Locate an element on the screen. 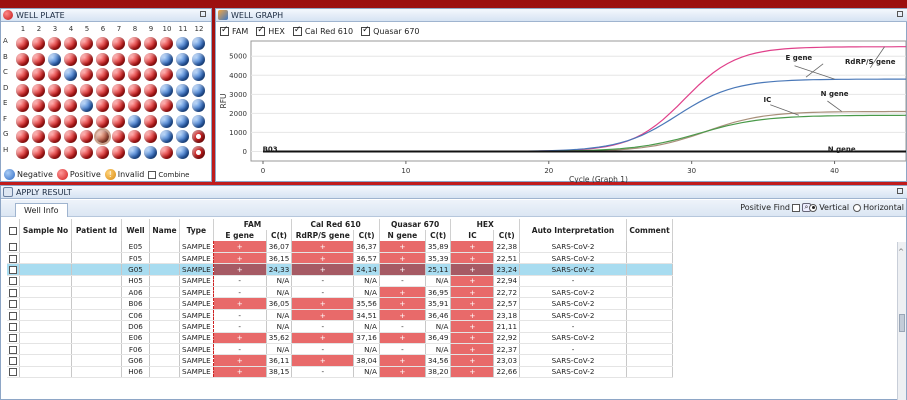  dye-checkbox-fam: FAM is located at coordinates (234, 30).